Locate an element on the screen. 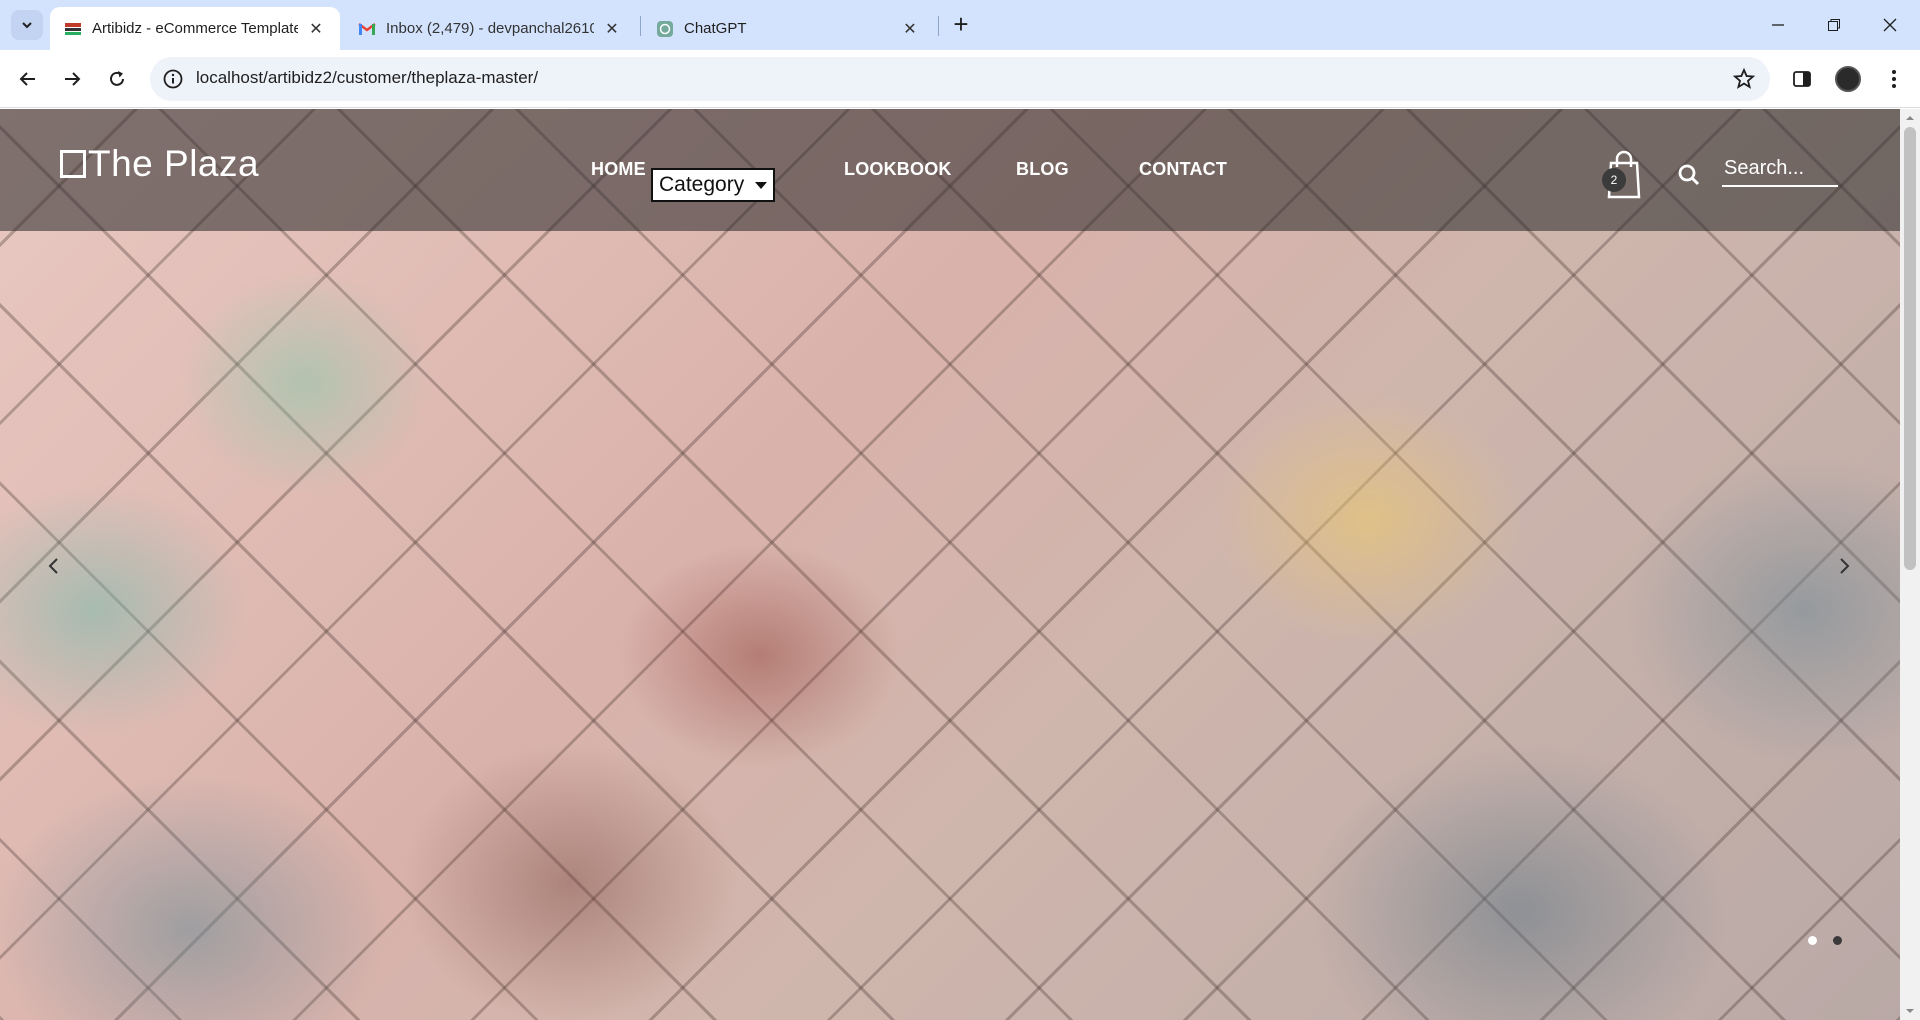 This screenshot has width=1920, height=1020. tab-title: ChatGPT is located at coordinates (715, 28).